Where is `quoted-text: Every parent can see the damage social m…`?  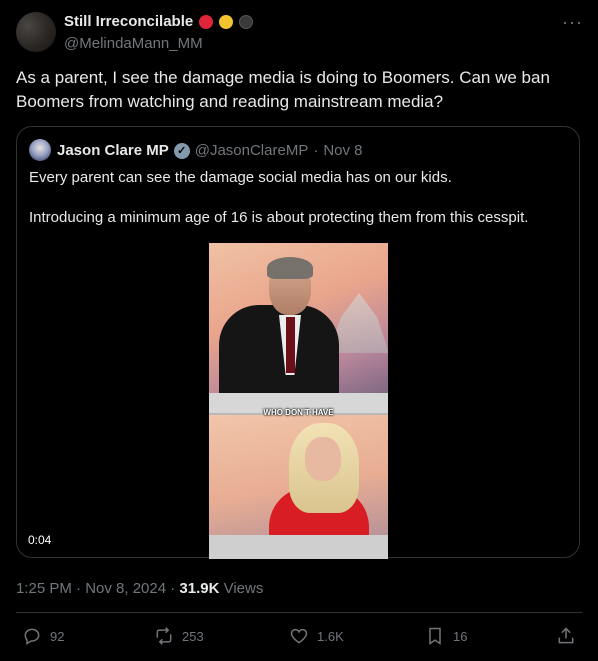 quoted-text: Every parent can see the damage social m… is located at coordinates (299, 198).